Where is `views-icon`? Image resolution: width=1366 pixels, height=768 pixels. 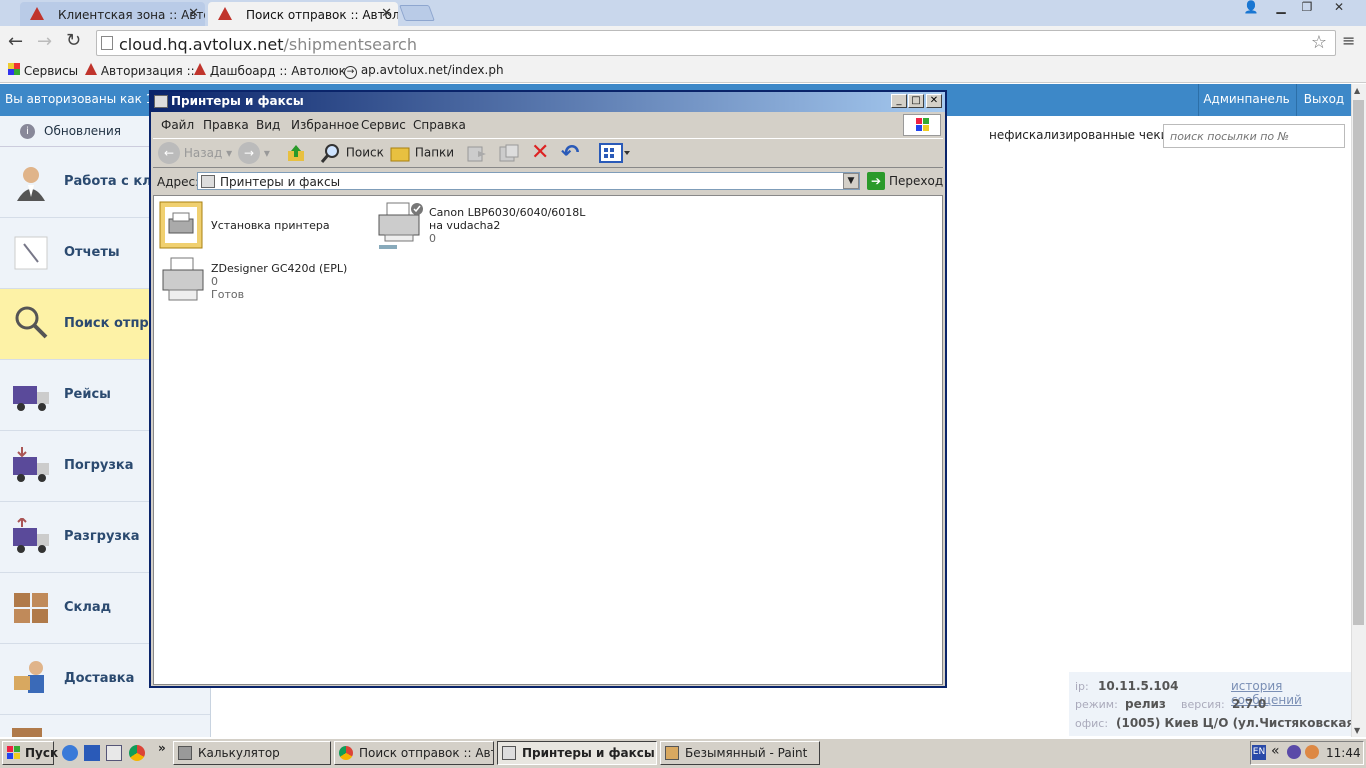 views-icon is located at coordinates (615, 153).